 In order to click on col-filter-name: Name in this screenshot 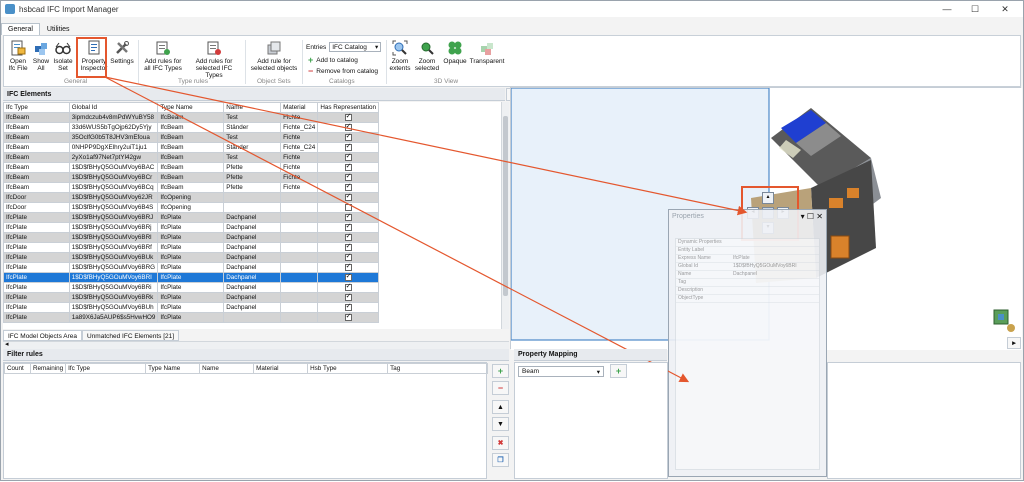, I will do `click(227, 368)`.